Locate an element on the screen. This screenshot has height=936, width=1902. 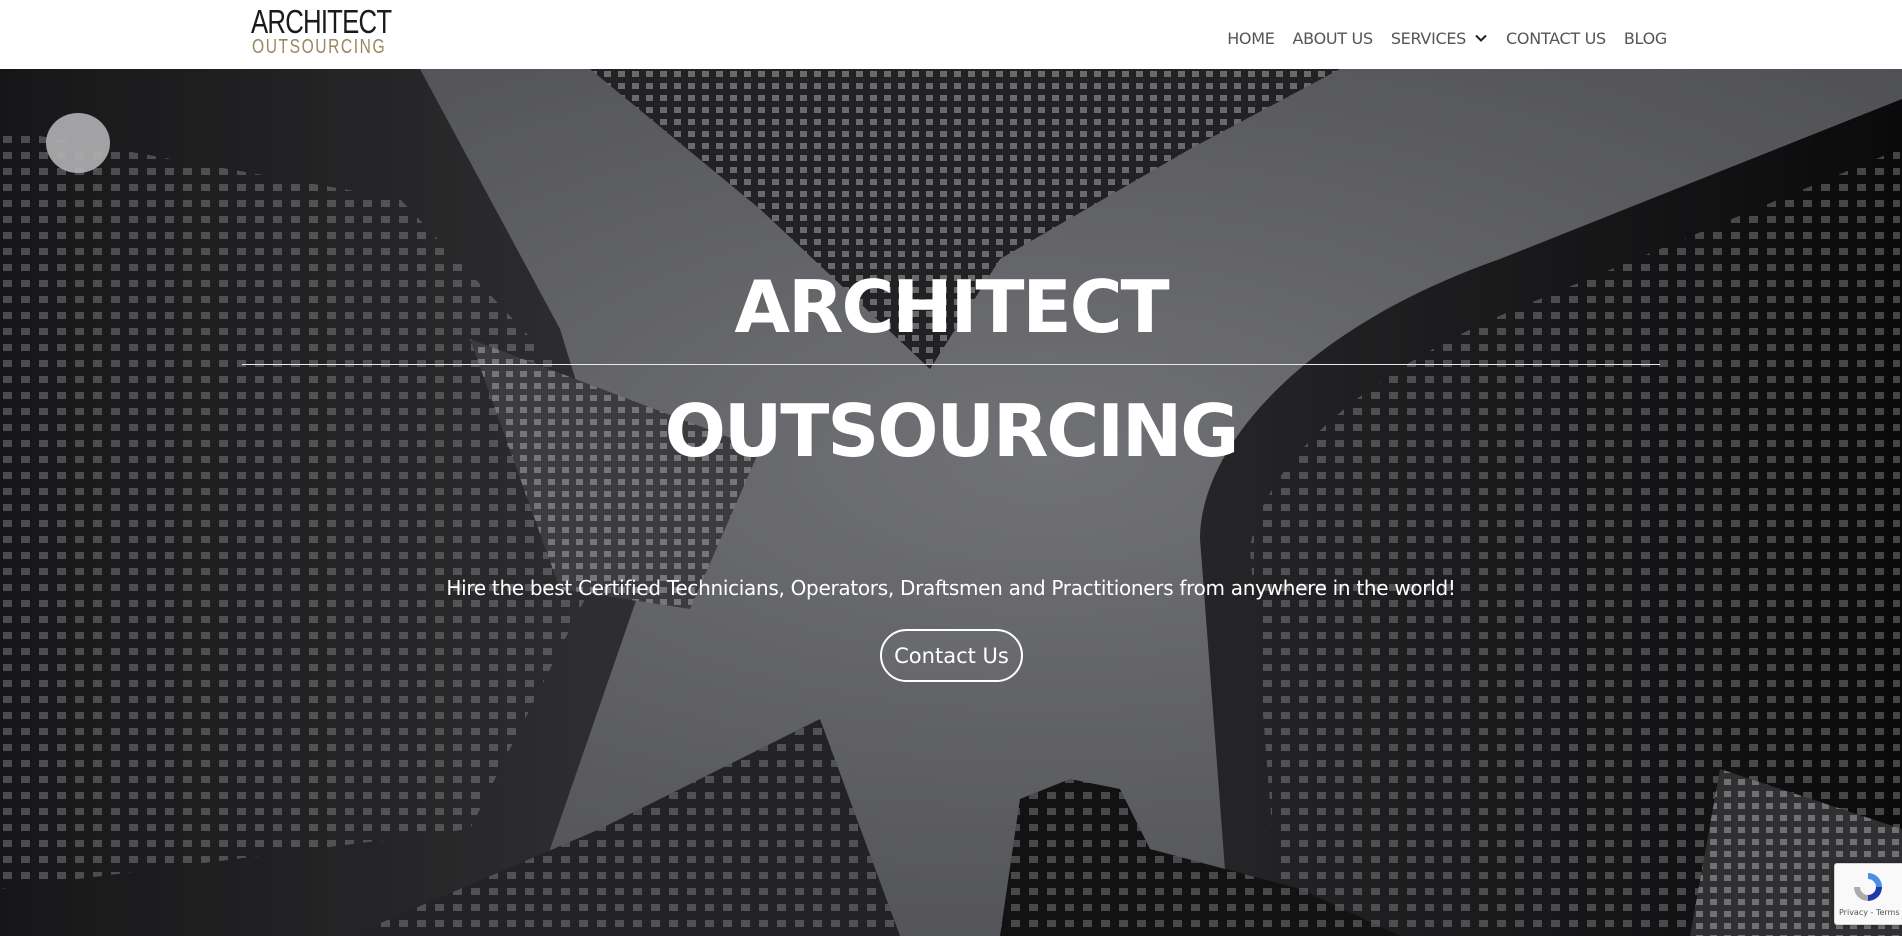
recaptcha-icon is located at coordinates (1868, 887).